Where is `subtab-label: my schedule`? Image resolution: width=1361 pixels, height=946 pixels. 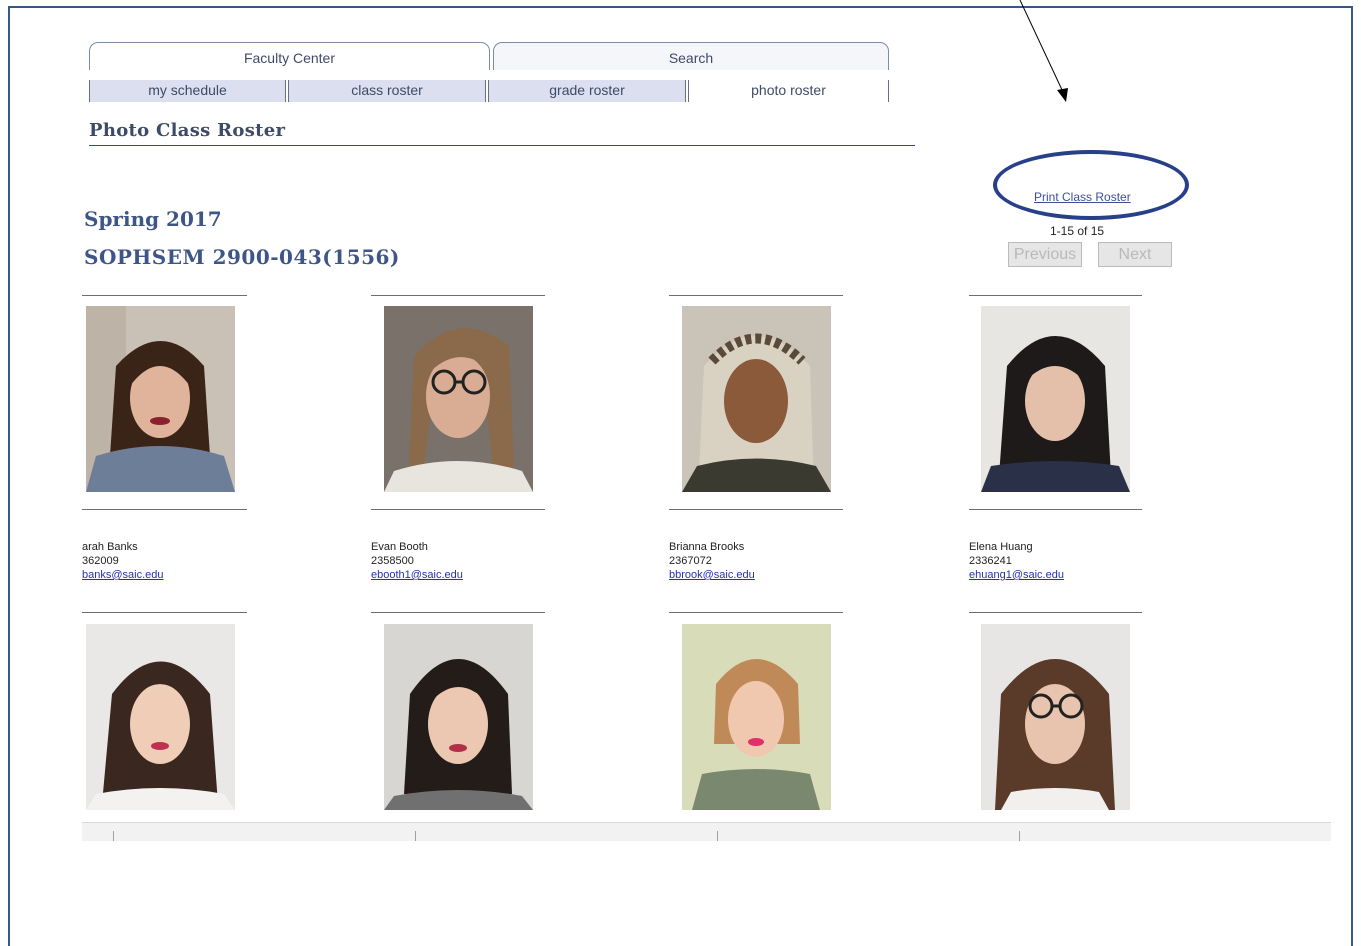 subtab-label: my schedule is located at coordinates (187, 90).